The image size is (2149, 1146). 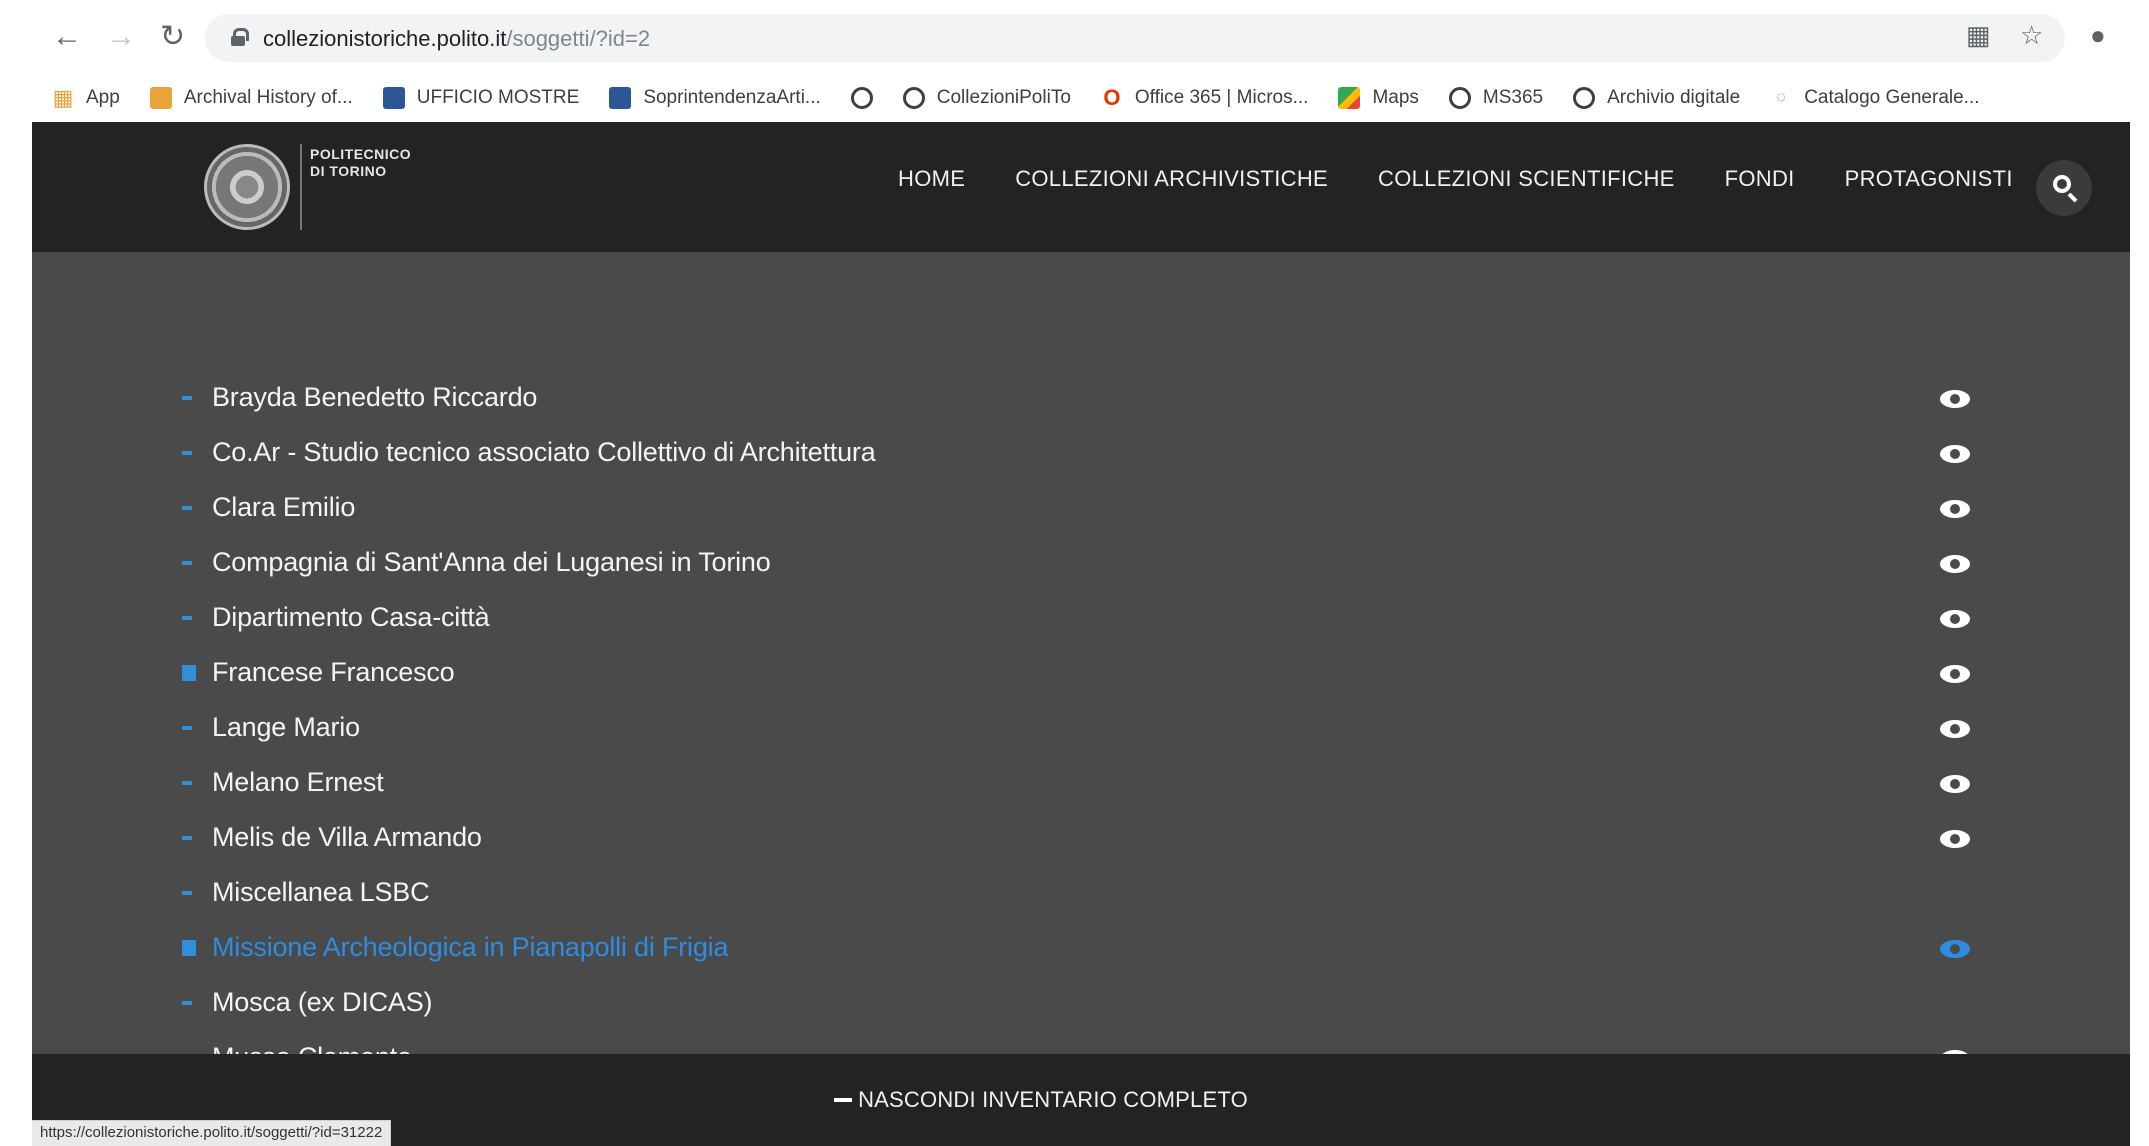 What do you see at coordinates (321, 892) in the screenshot?
I see `list-item-label: Miscellanea LSBC` at bounding box center [321, 892].